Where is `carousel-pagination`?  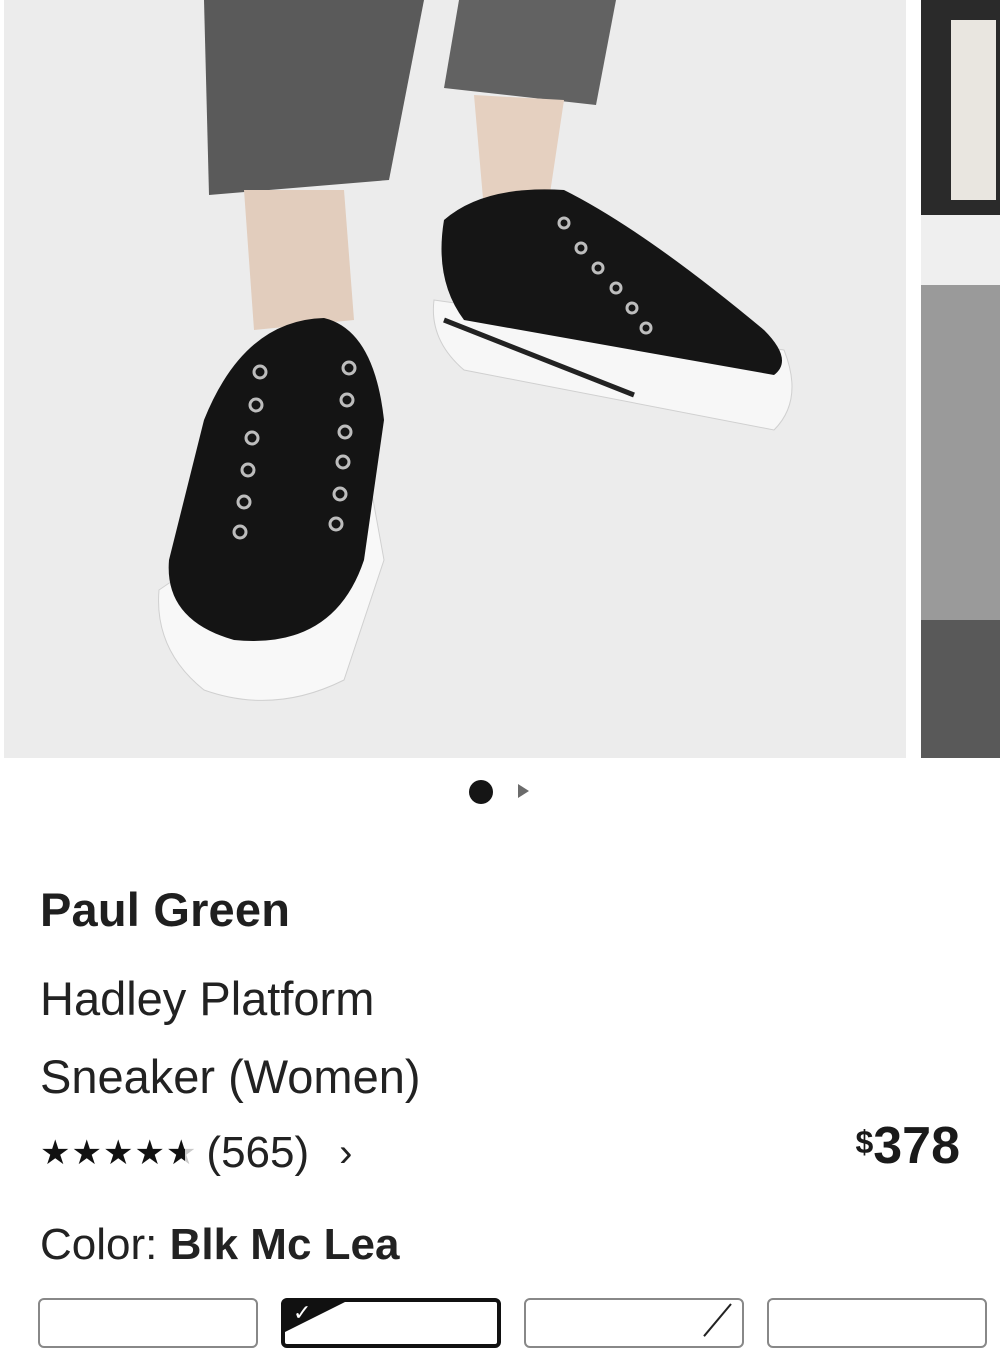
carousel-pagination is located at coordinates (500, 790).